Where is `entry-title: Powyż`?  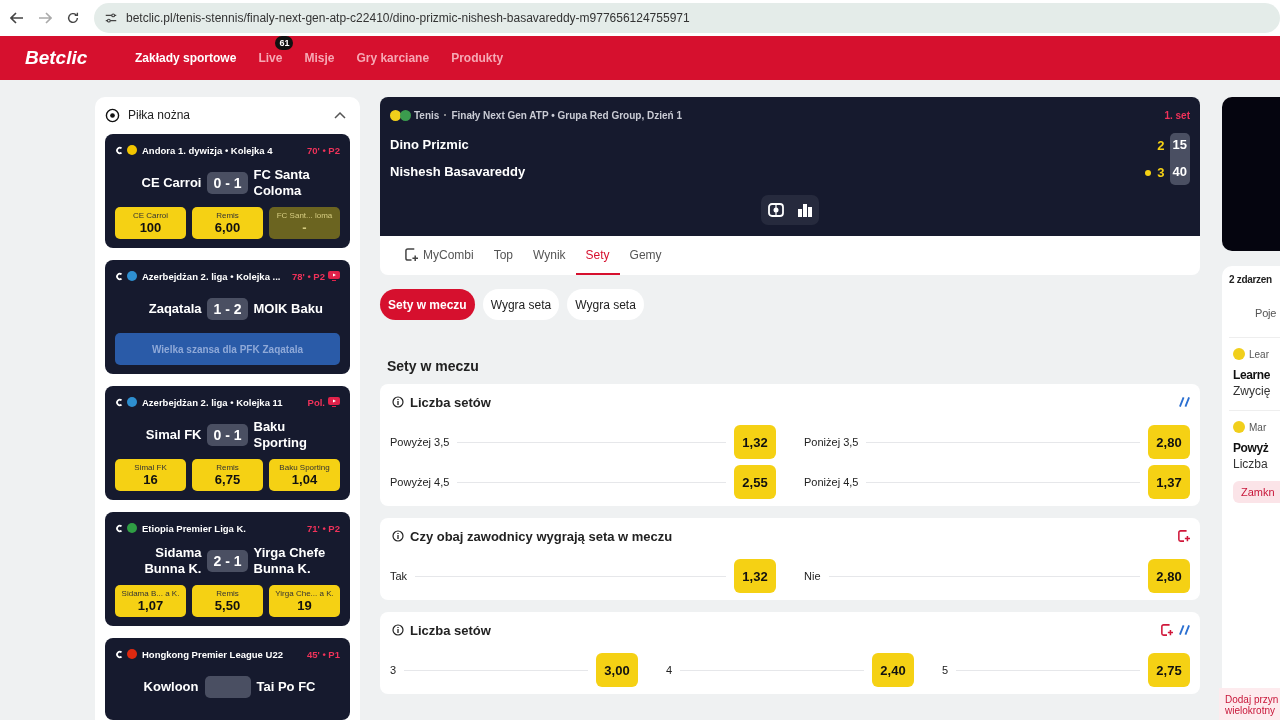
entry-title: Powyż is located at coordinates (1251, 448).